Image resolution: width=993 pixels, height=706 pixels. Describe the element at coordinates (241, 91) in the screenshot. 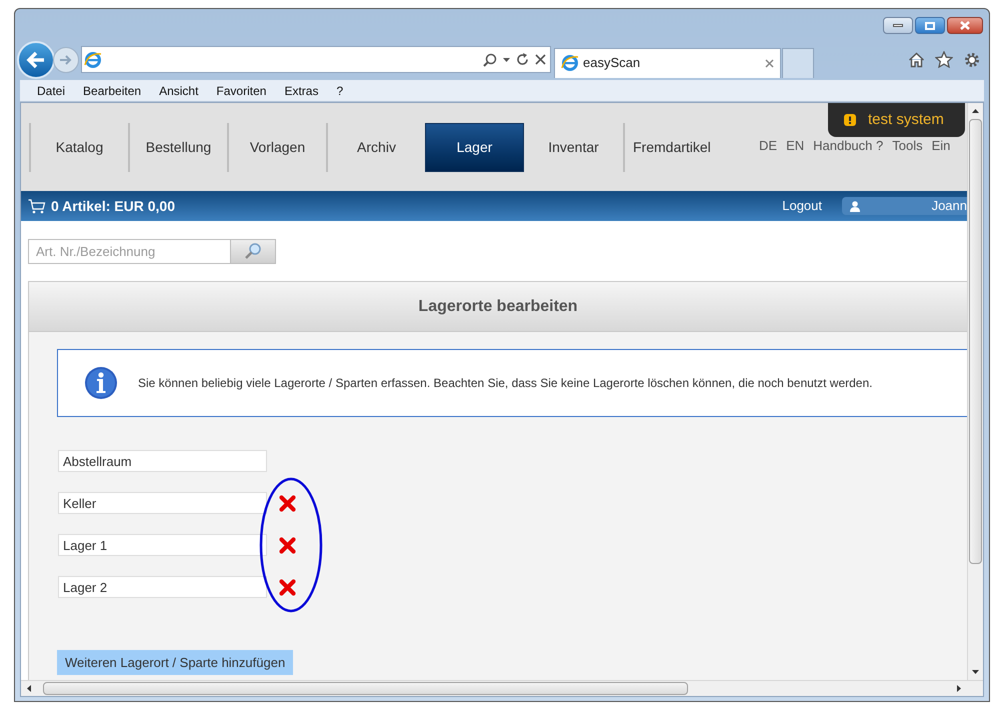

I see `menu-item: Favoriten` at that location.